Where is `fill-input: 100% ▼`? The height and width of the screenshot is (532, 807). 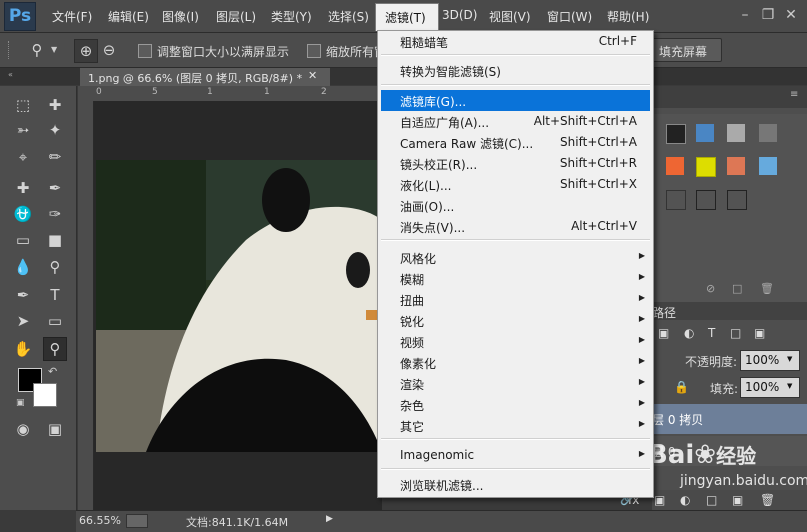 fill-input: 100% ▼ is located at coordinates (770, 387).